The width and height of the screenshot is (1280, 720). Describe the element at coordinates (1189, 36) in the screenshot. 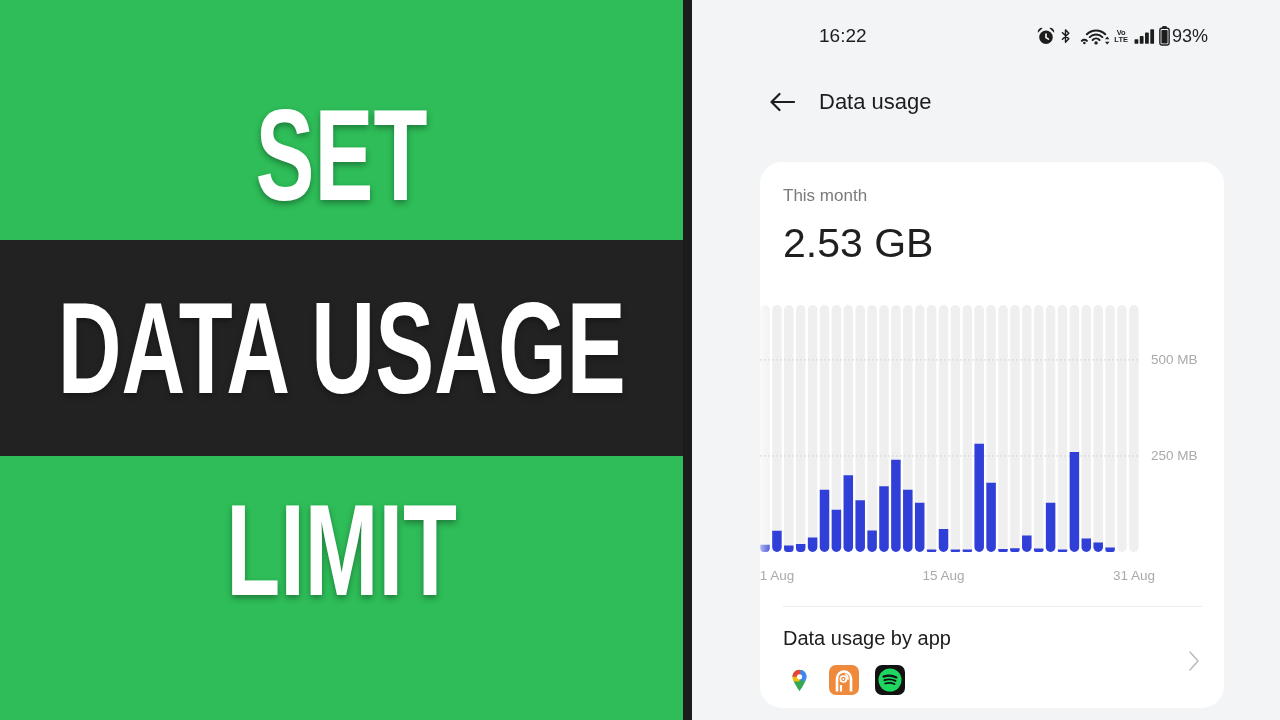

I see `battery-percent: 93%` at that location.